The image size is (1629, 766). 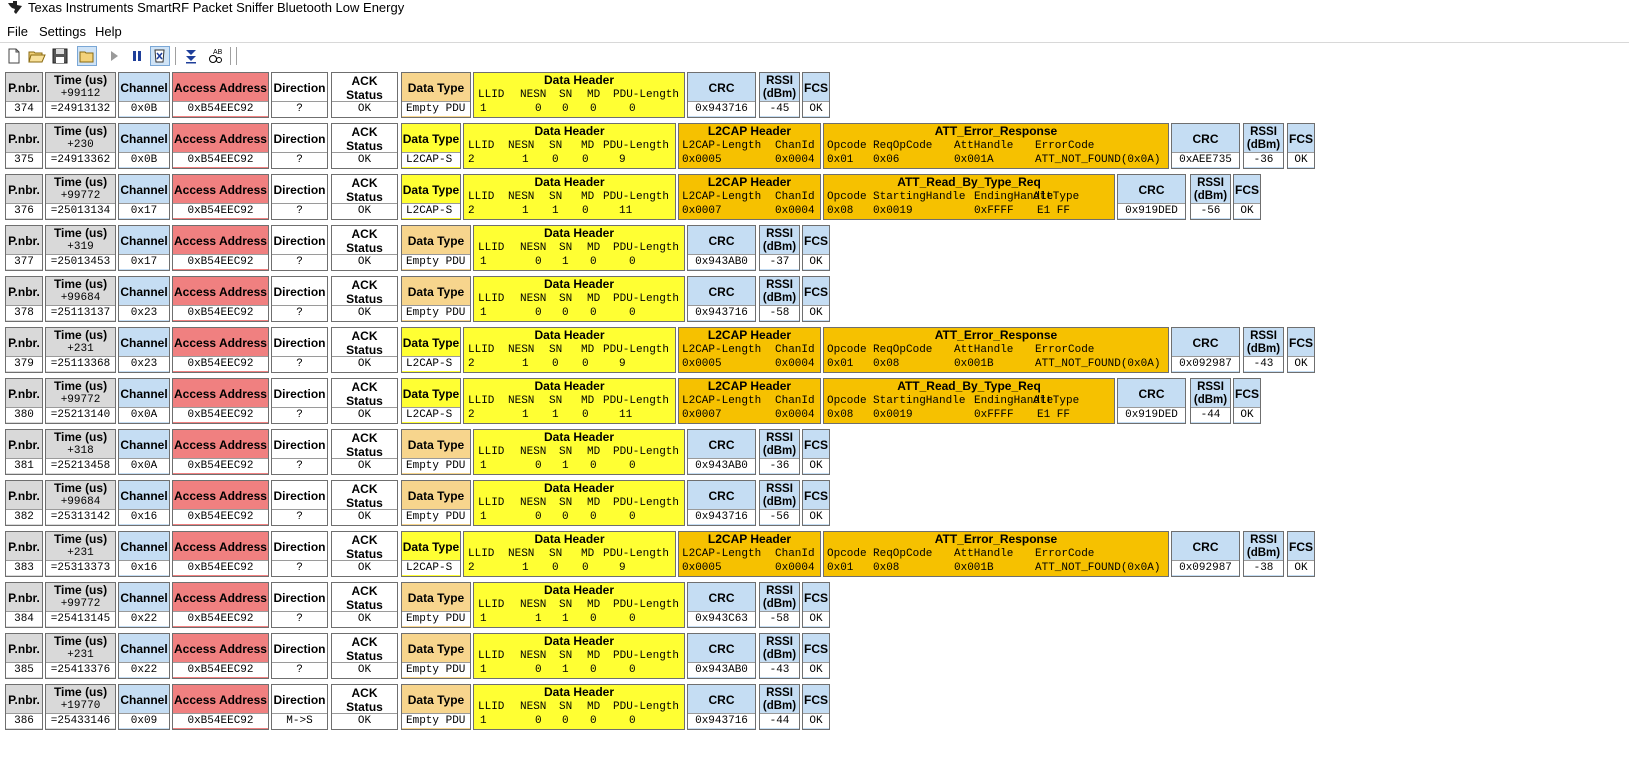 I want to click on crc-field: CRC 0xAEE735, so click(x=1205, y=146).